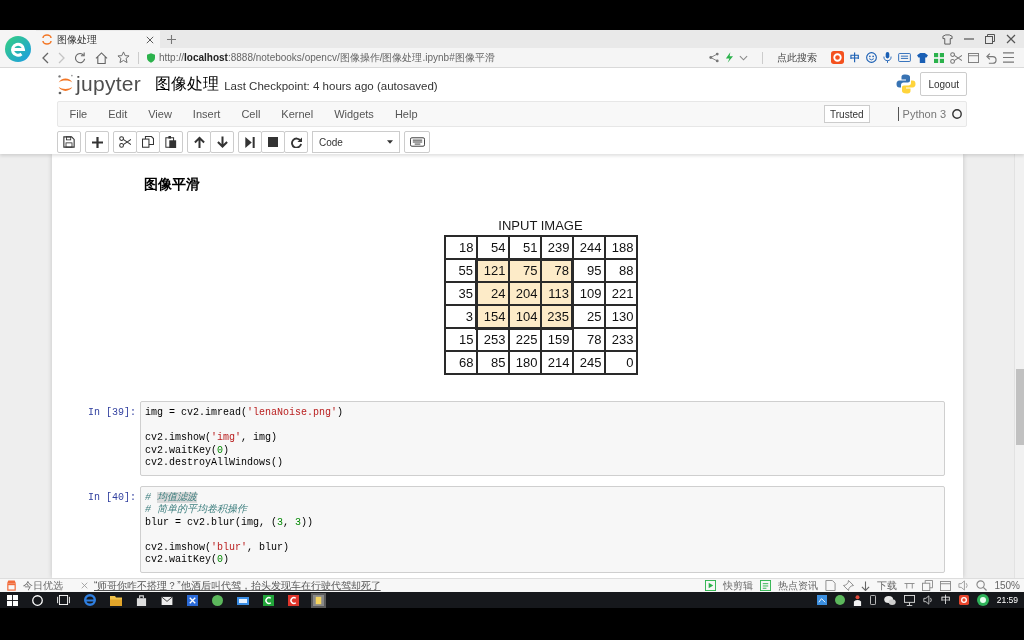  Describe the element at coordinates (141, 600) in the screenshot. I see `shopping-bag-icon` at that location.